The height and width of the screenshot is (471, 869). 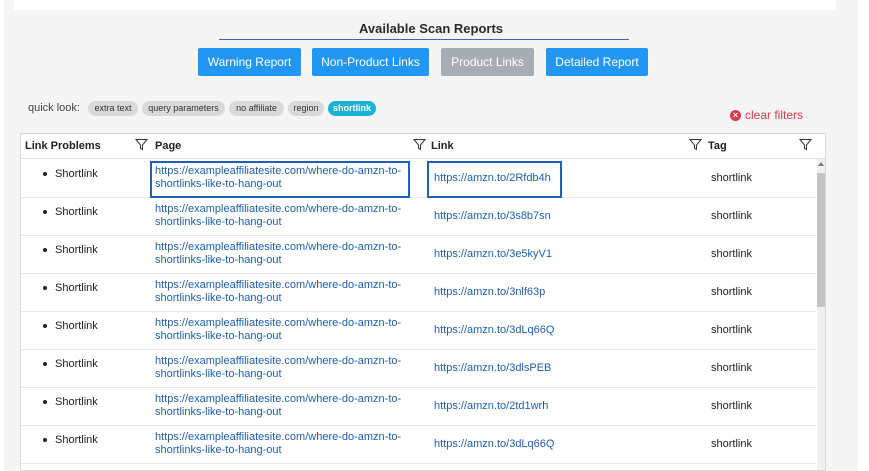 I want to click on chip-extra-text: extra text, so click(x=113, y=108).